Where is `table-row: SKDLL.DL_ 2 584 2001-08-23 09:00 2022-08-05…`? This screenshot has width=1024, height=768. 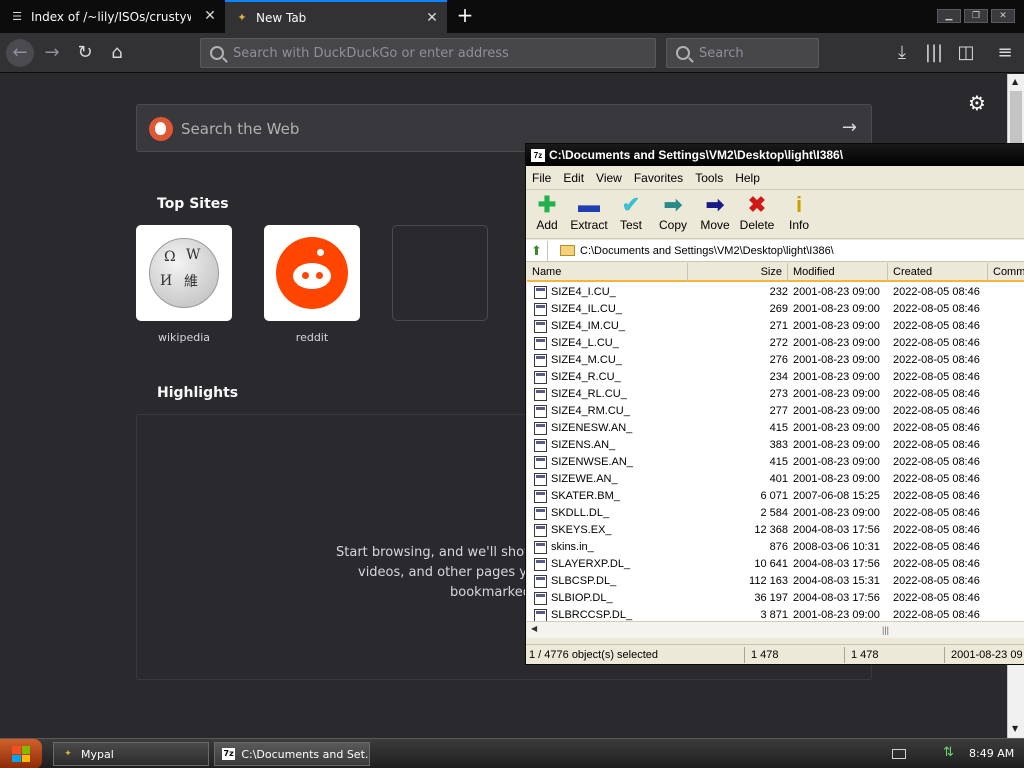 table-row: SKDLL.DL_ 2 584 2001-08-23 09:00 2022-08-05… is located at coordinates (775, 513).